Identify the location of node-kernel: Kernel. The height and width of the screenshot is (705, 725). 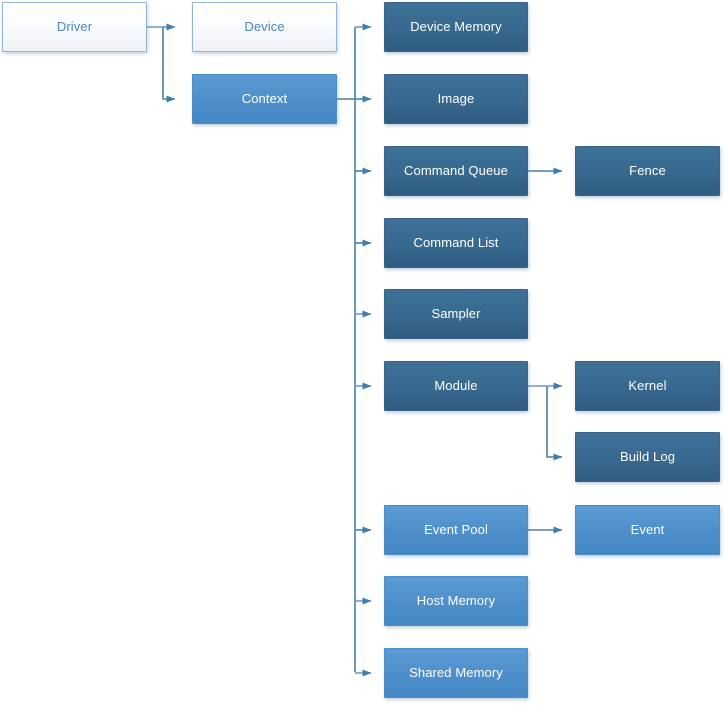
(647, 386).